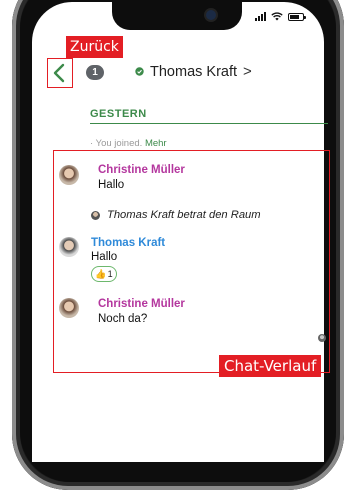 The height and width of the screenshot is (490, 356). Describe the element at coordinates (247, 71) in the screenshot. I see `chevron-right-icon: >` at that location.